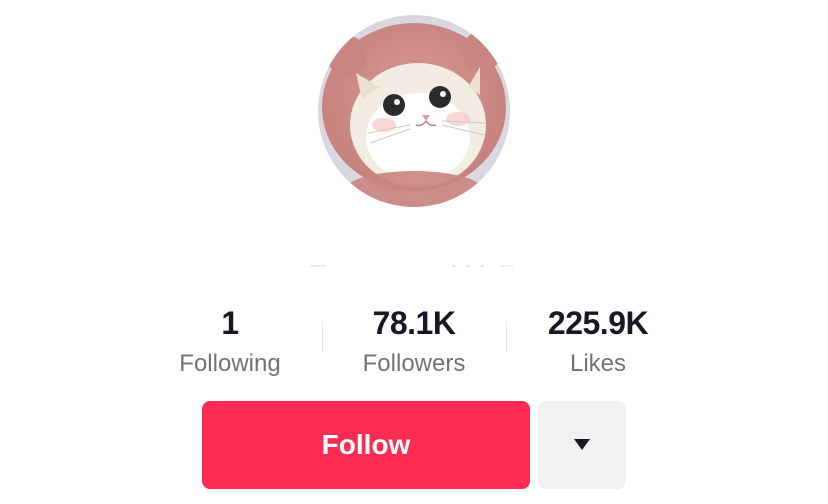  I want to click on followers-label: Followers, so click(414, 363).